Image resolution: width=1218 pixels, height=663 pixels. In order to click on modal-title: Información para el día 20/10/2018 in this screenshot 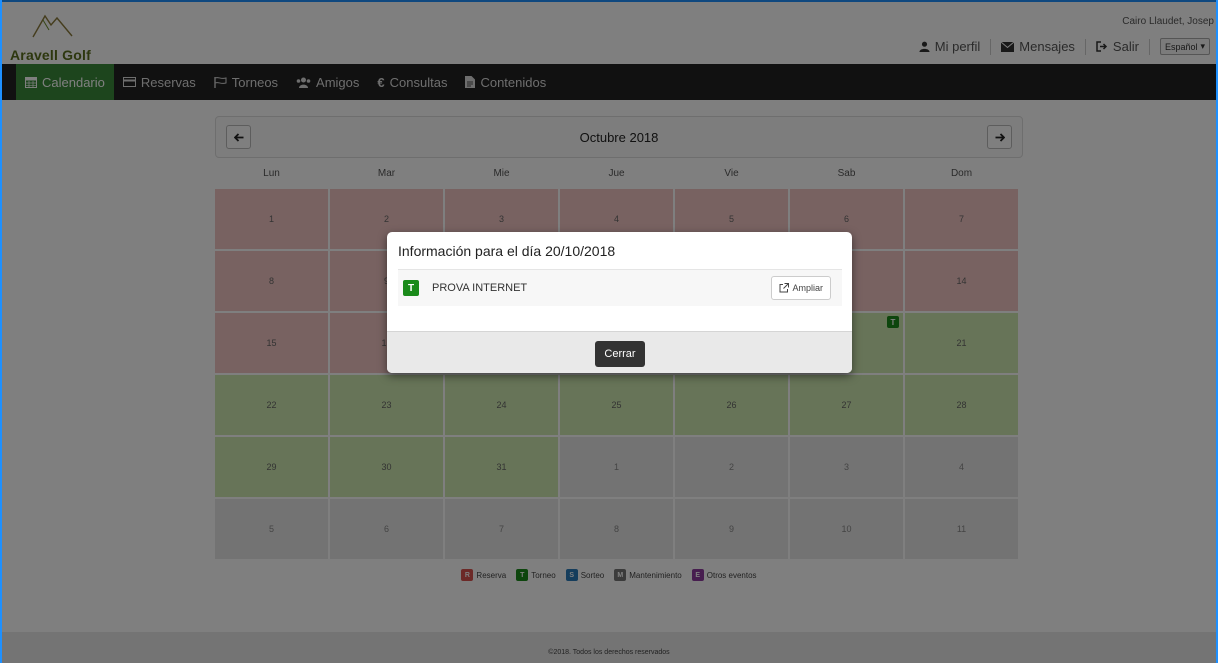, I will do `click(507, 251)`.